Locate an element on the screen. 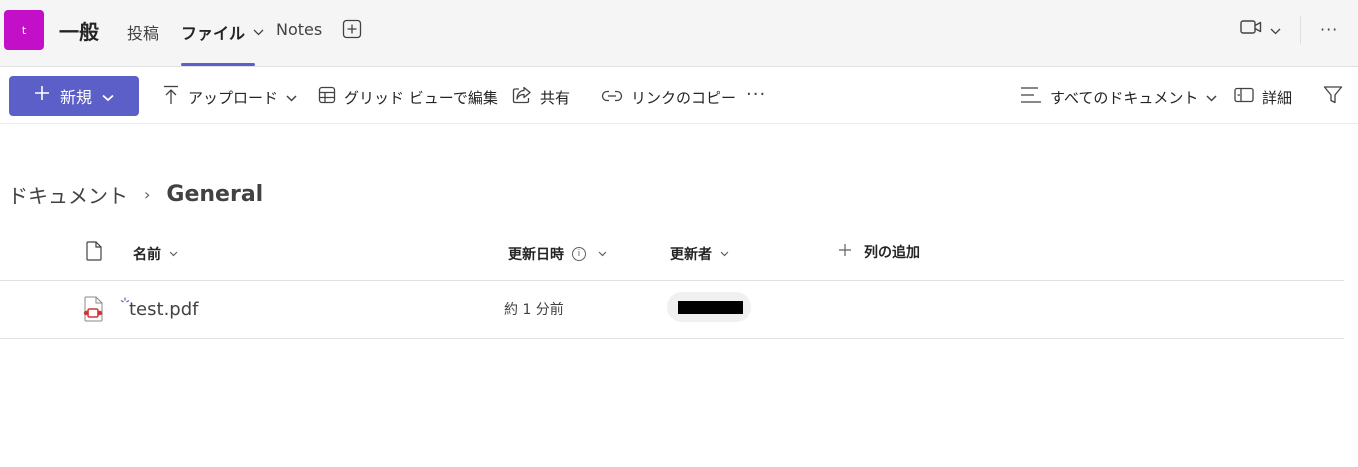 The image size is (1358, 467). column-header-modified-label: 更新日時 is located at coordinates (536, 255).